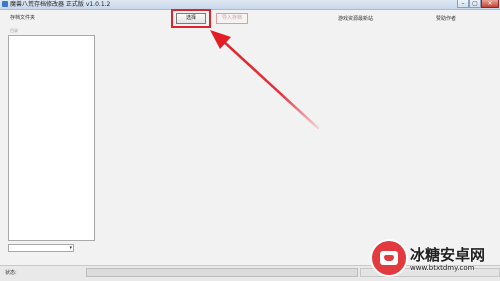 The width and height of the screenshot is (500, 281). I want to click on arrow-shaft, so click(270, 84).